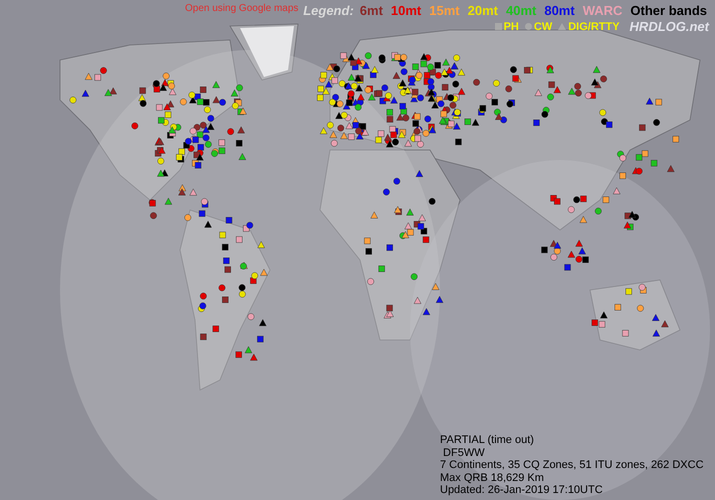 The width and height of the screenshot is (715, 500). Describe the element at coordinates (483, 10) in the screenshot. I see `band-label: 20mt` at that location.